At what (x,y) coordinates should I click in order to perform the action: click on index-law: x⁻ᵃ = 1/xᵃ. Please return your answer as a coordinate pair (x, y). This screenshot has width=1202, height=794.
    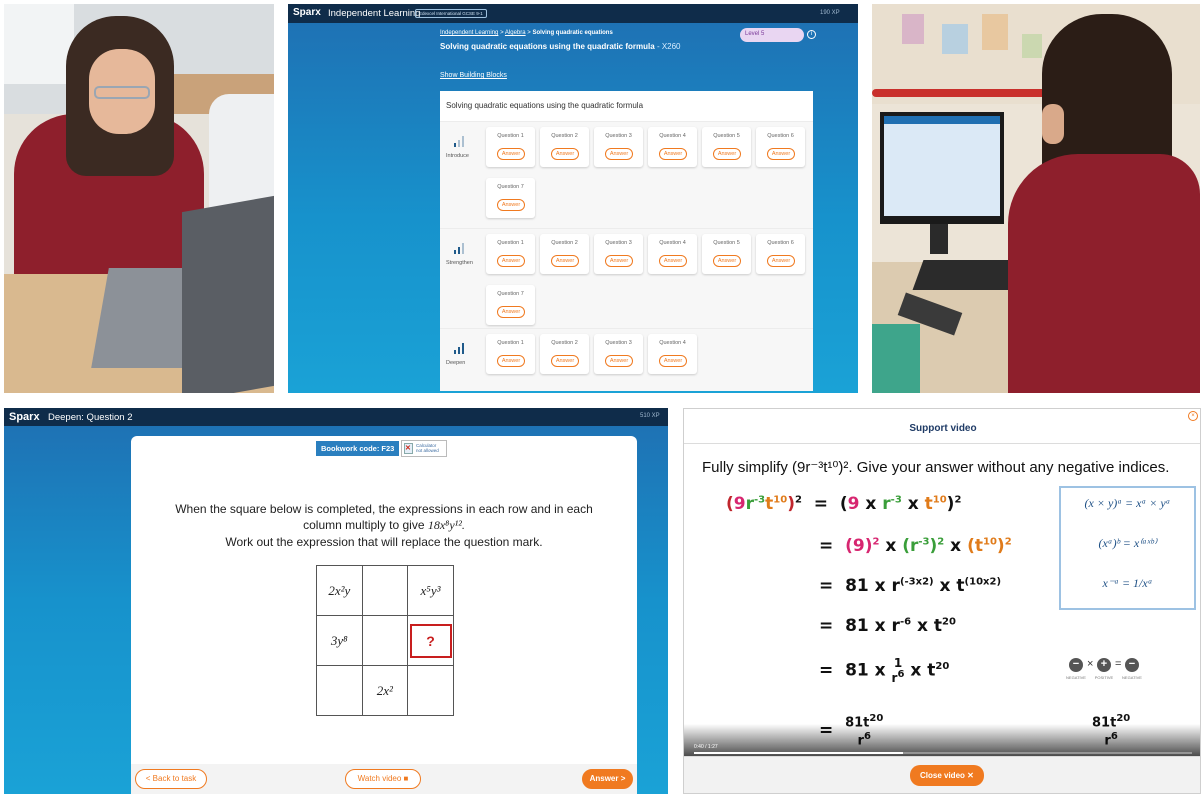
    Looking at the image, I should click on (1127, 583).